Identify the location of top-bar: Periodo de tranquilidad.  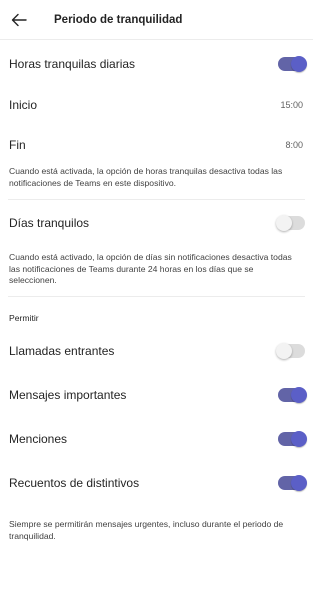
(156, 20).